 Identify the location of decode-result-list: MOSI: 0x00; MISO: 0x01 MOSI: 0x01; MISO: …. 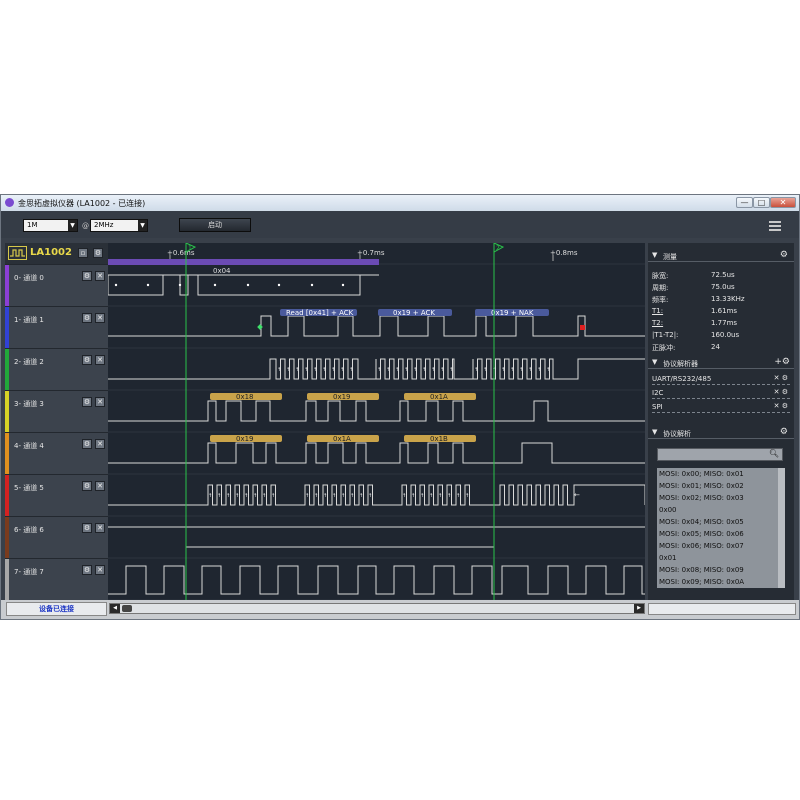
(721, 528).